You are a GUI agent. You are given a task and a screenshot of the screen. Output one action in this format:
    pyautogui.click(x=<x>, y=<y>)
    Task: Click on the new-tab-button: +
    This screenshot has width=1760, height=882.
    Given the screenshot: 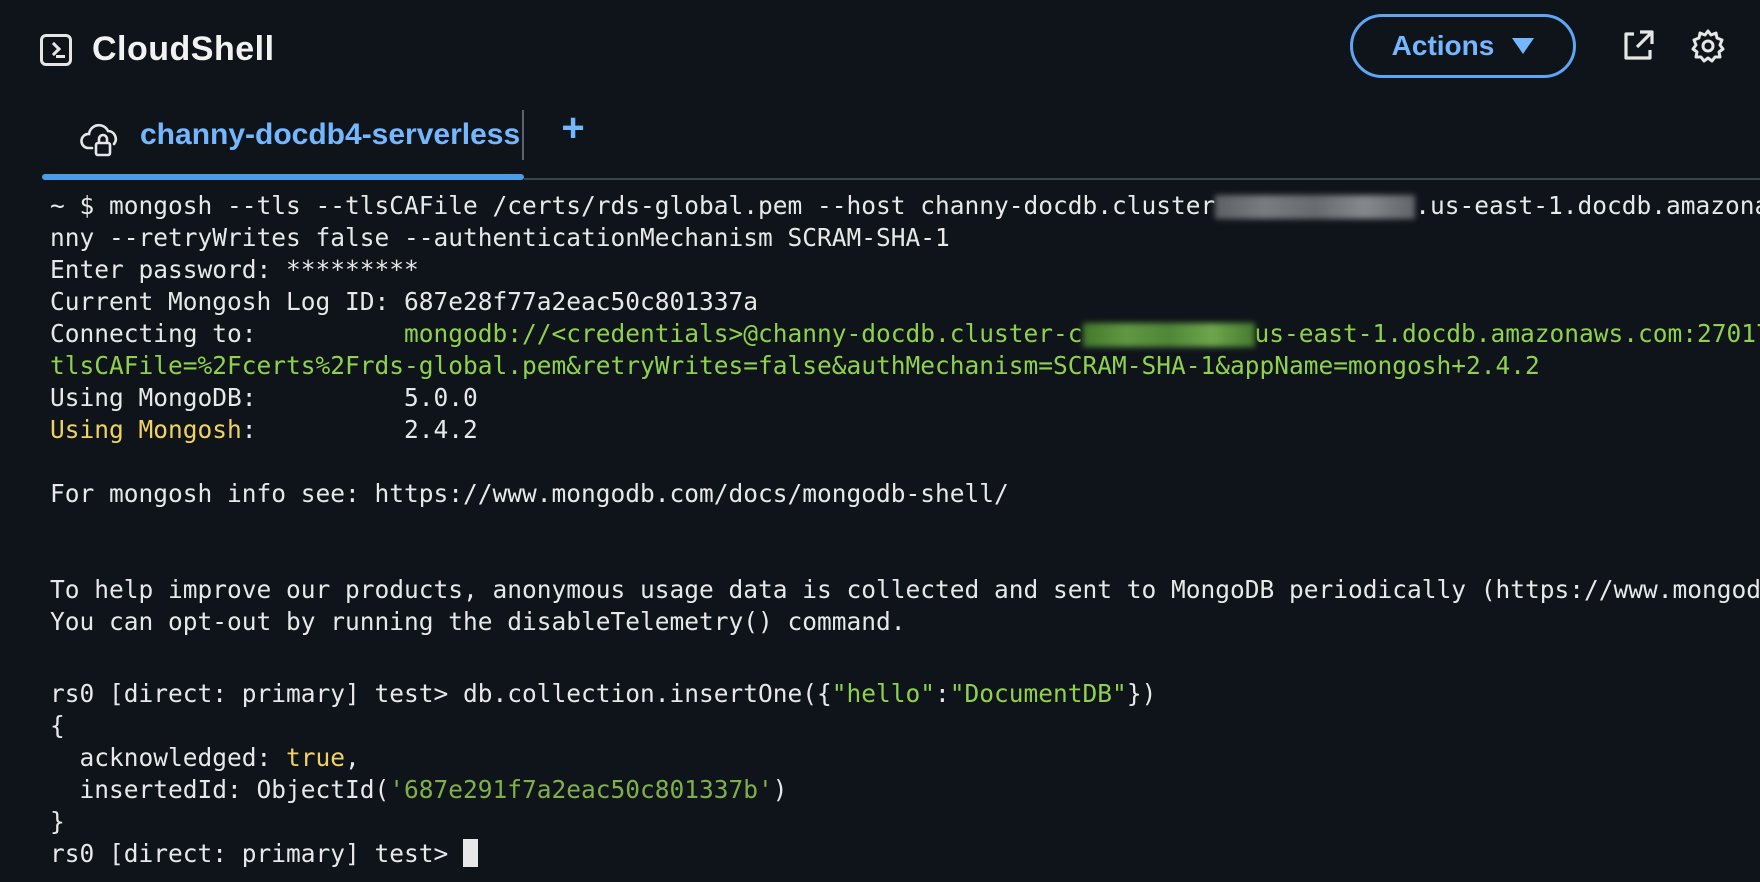 What is the action you would take?
    pyautogui.click(x=573, y=128)
    